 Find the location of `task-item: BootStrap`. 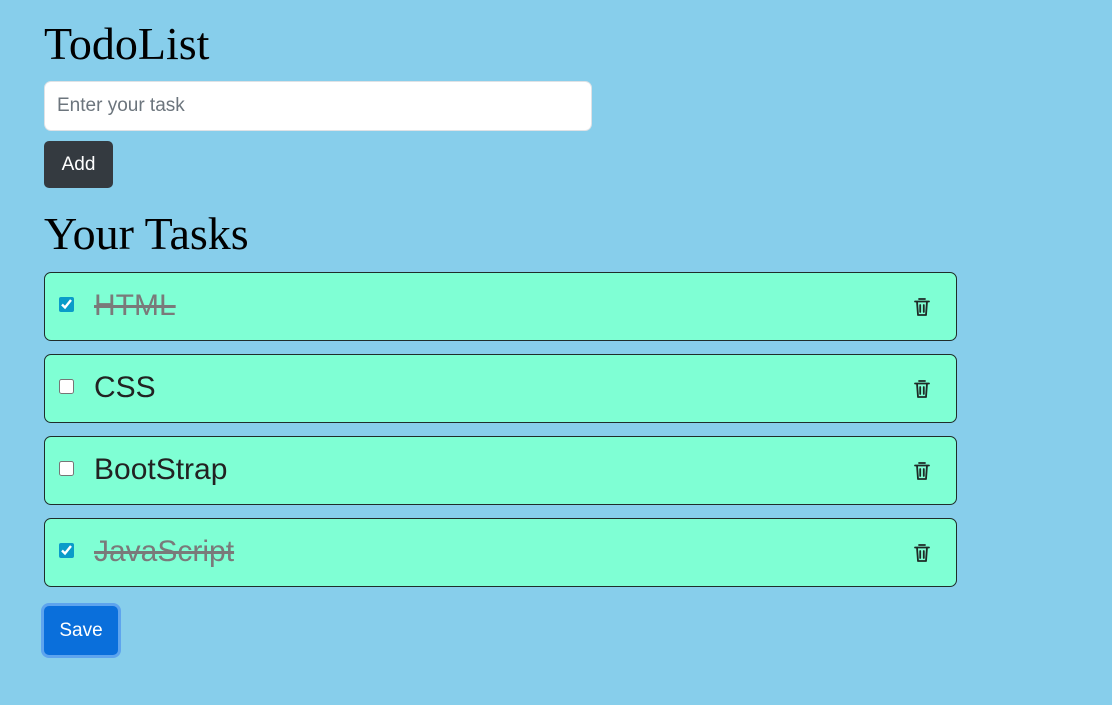

task-item: BootStrap is located at coordinates (500, 470).